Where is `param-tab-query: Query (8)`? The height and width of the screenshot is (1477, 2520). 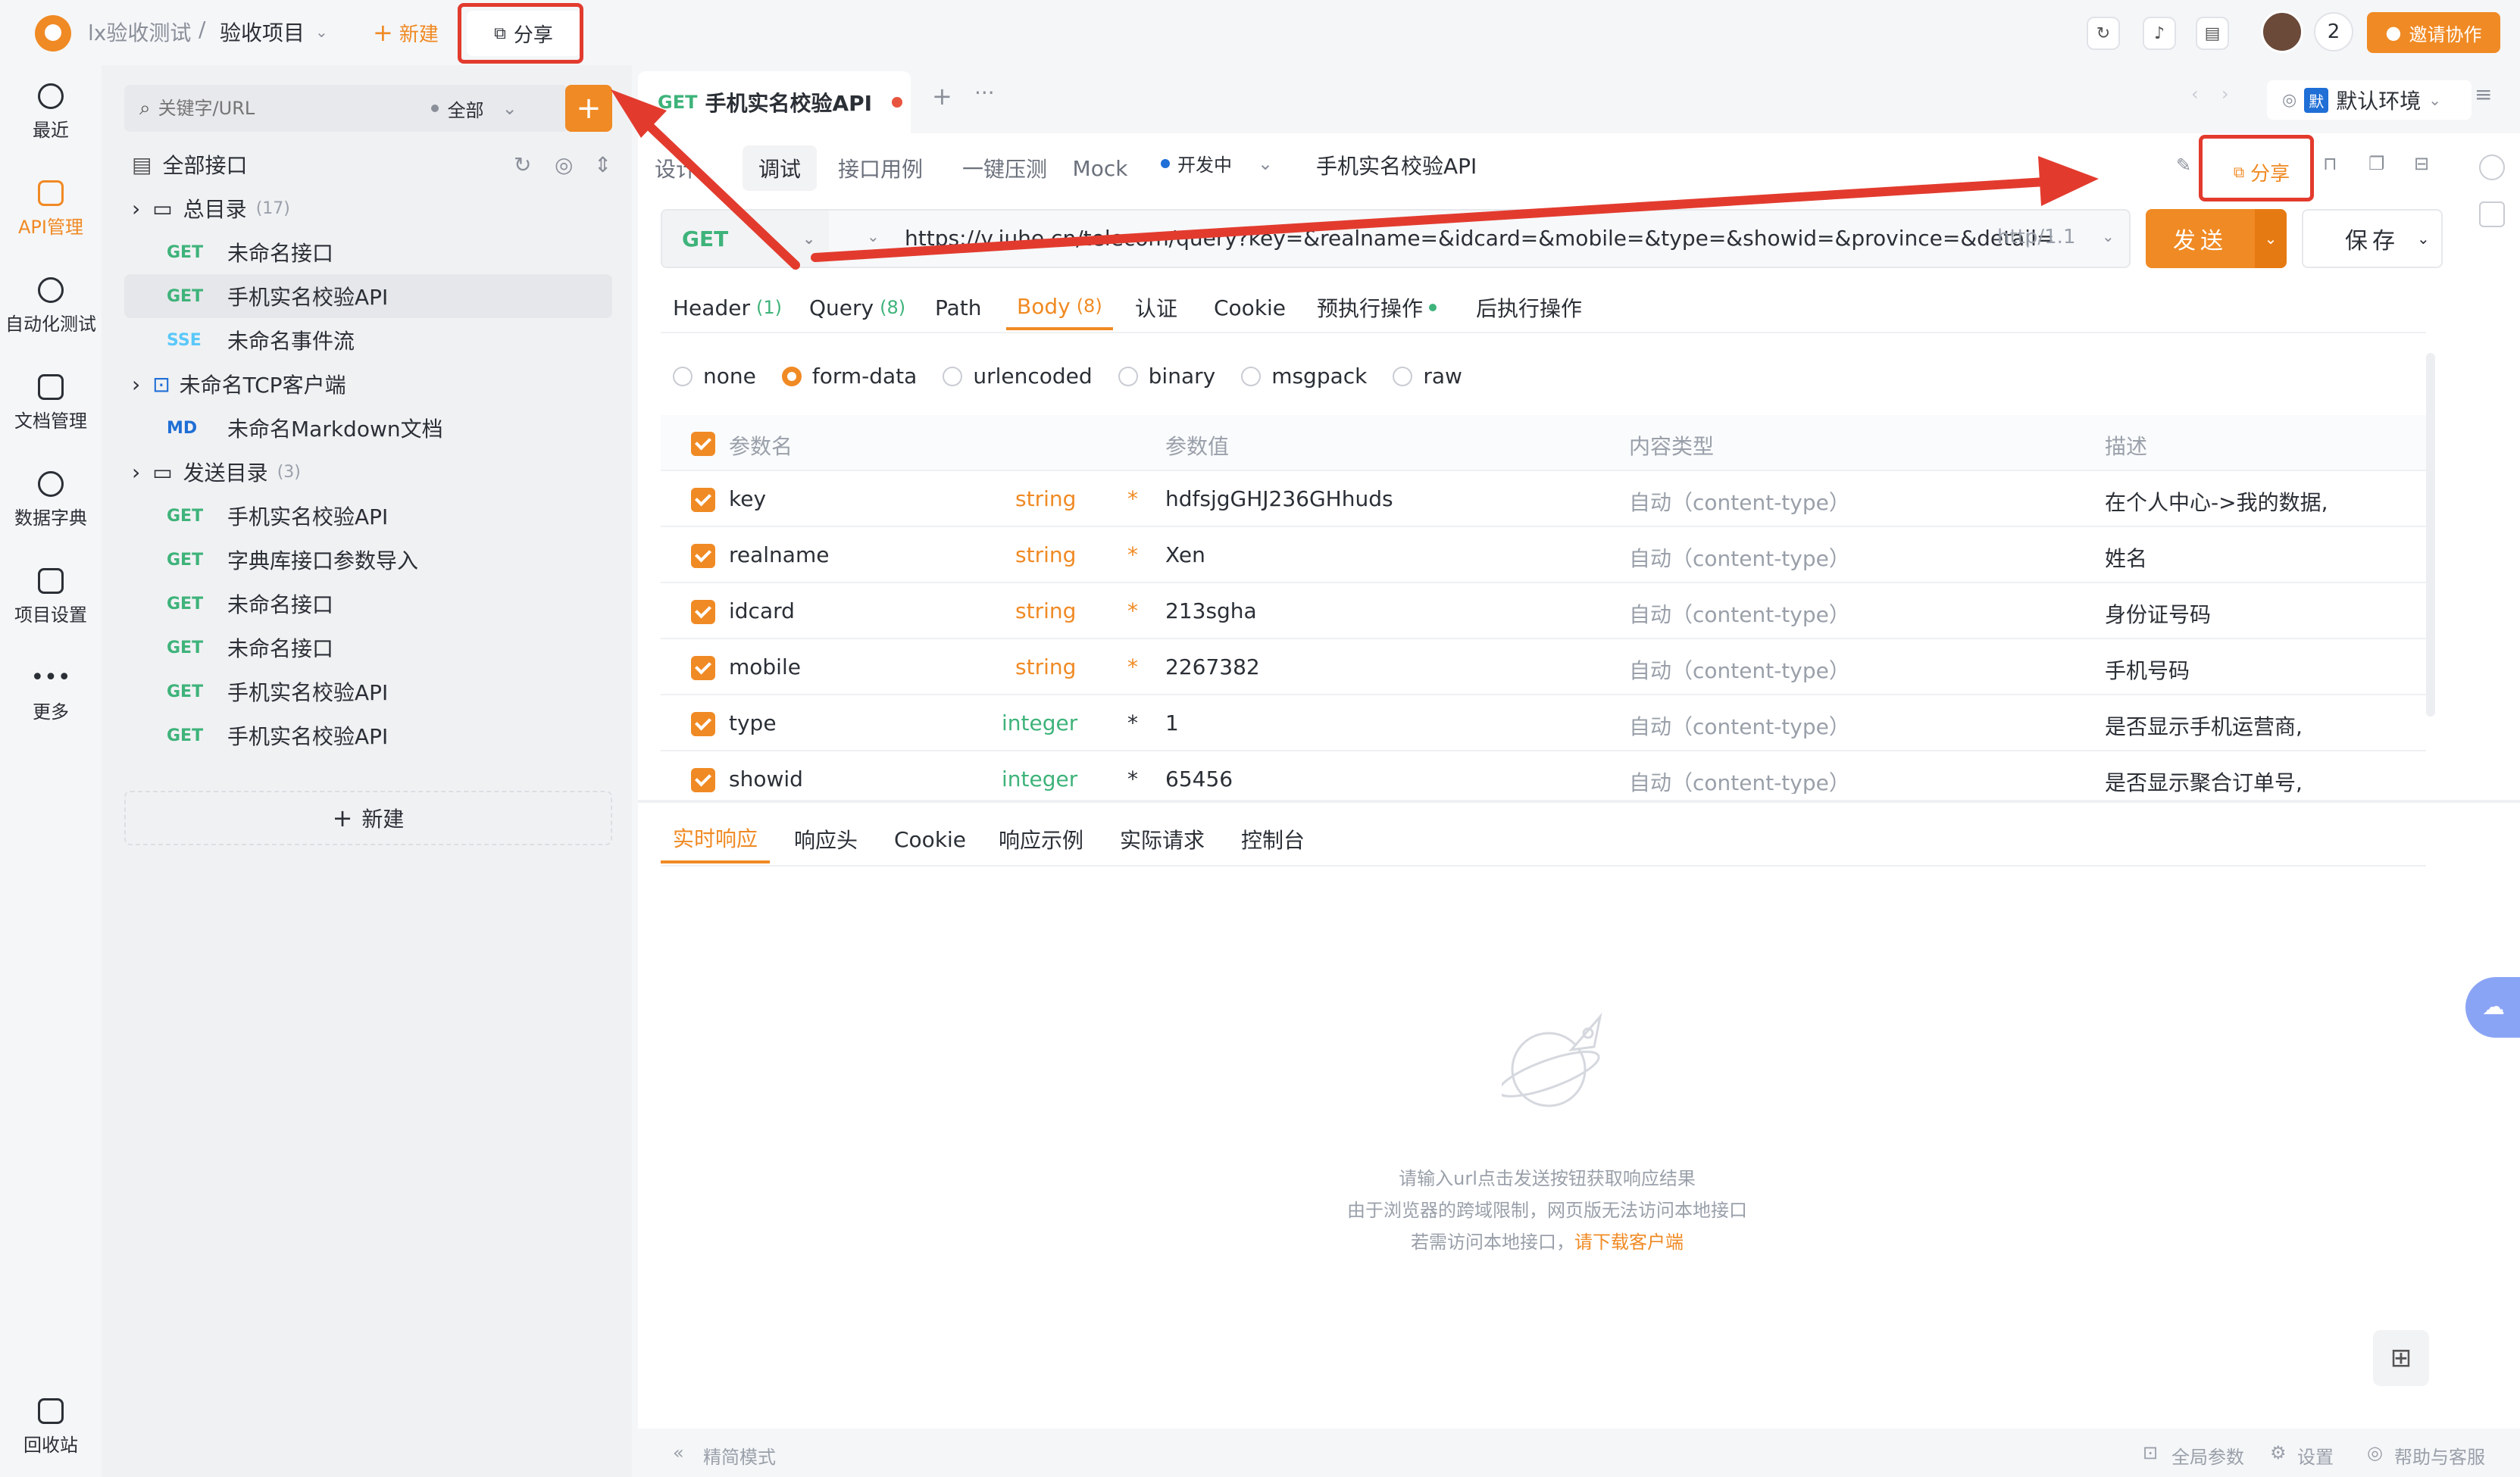
param-tab-query: Query (8) is located at coordinates (857, 307).